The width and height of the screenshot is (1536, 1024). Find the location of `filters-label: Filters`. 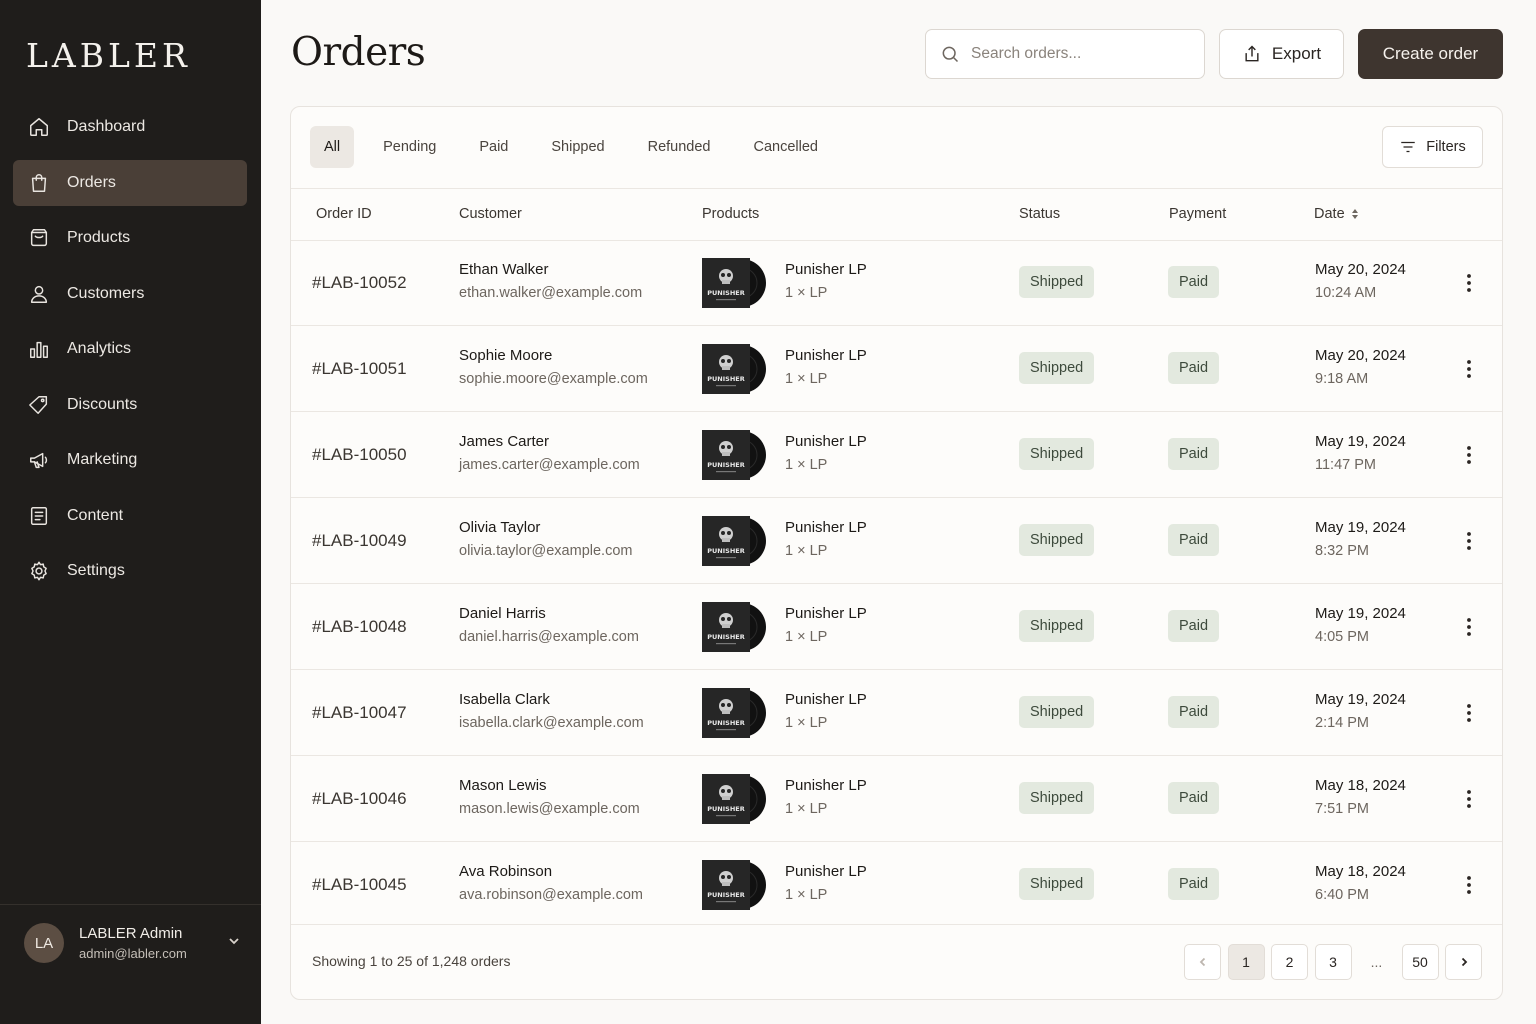

filters-label: Filters is located at coordinates (1446, 147).